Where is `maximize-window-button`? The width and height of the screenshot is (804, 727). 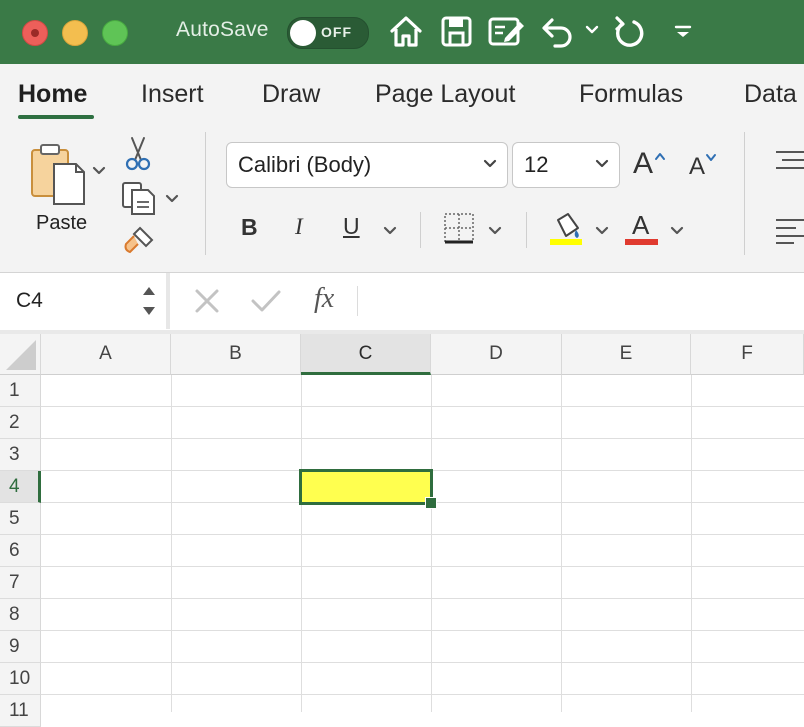 maximize-window-button is located at coordinates (115, 33).